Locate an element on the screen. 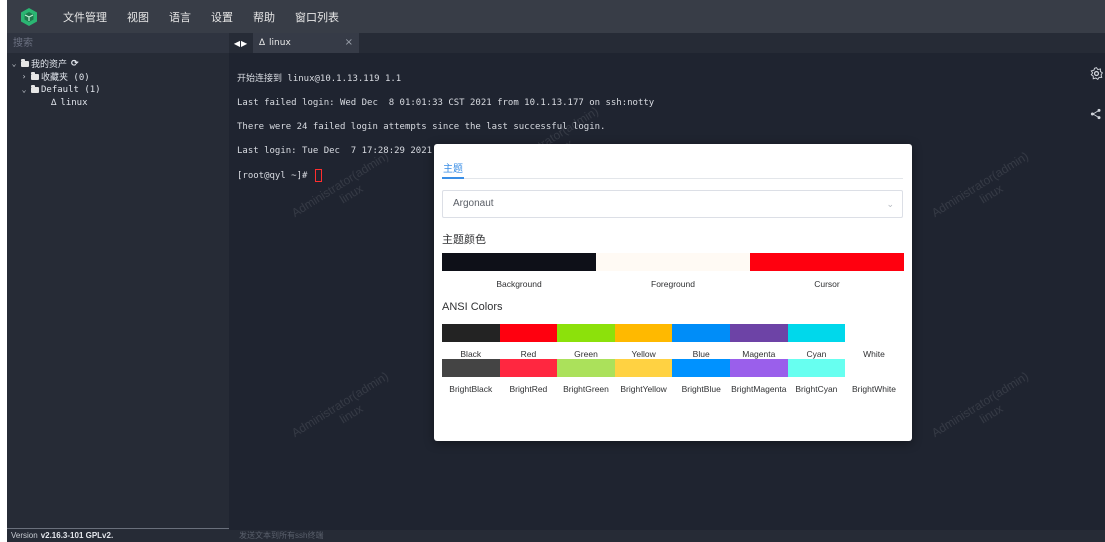 This screenshot has height=542, width=1105. refresh-icon: ⟳ is located at coordinates (75, 64).